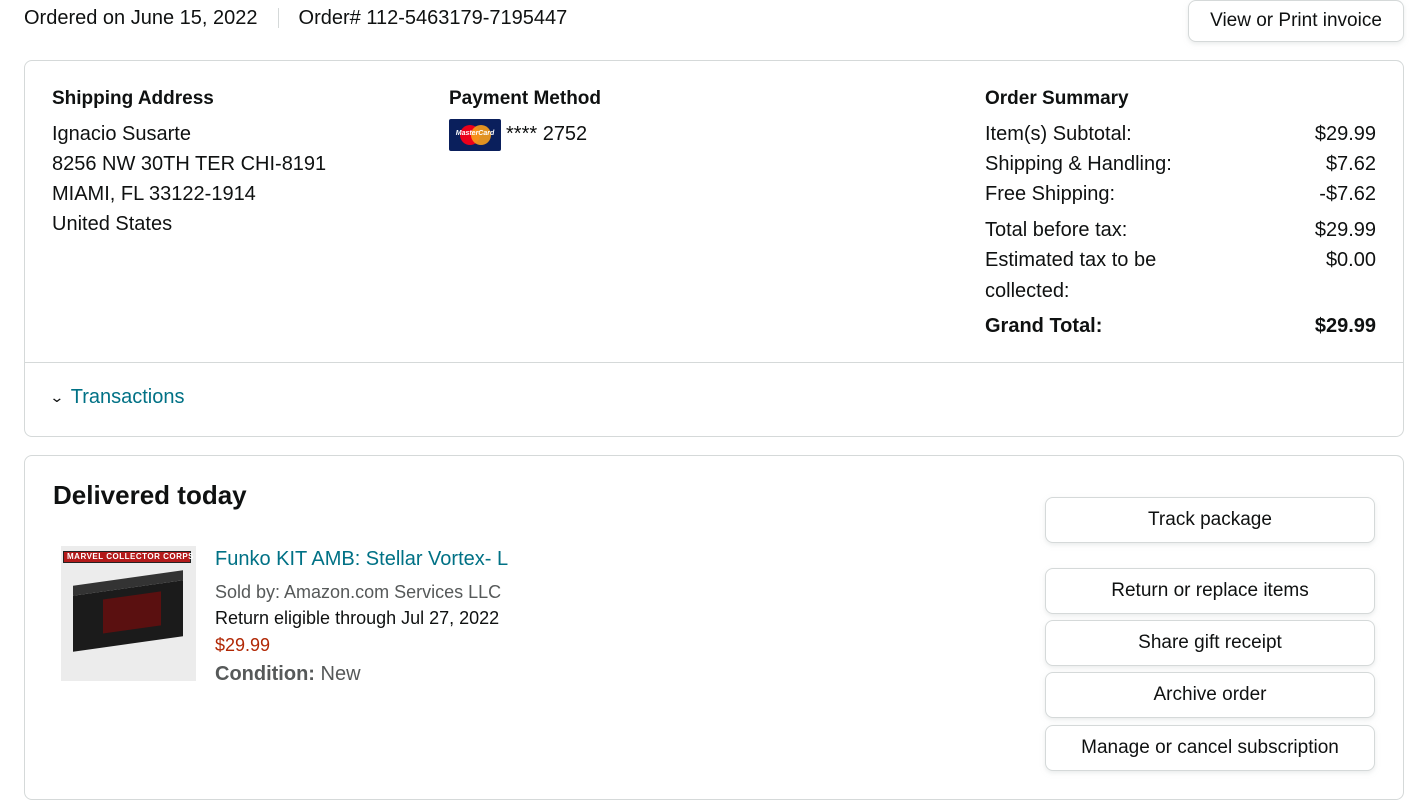 The image size is (1416, 812). Describe the element at coordinates (1180, 276) in the screenshot. I see `summary-row-estimated-tax: Estimated tax to be collected: $0.00` at that location.